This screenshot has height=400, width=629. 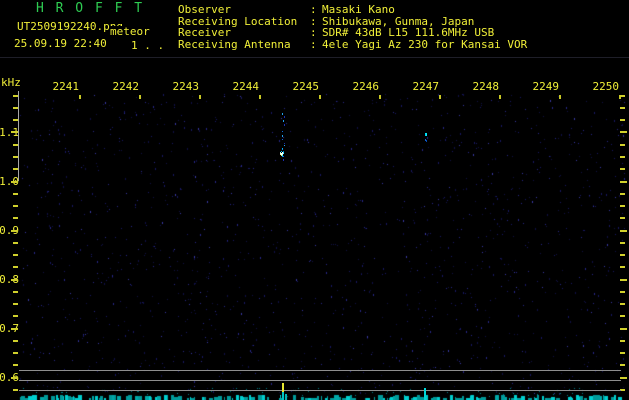 I want to click on time-tick-label: 2245, so click(x=306, y=86).